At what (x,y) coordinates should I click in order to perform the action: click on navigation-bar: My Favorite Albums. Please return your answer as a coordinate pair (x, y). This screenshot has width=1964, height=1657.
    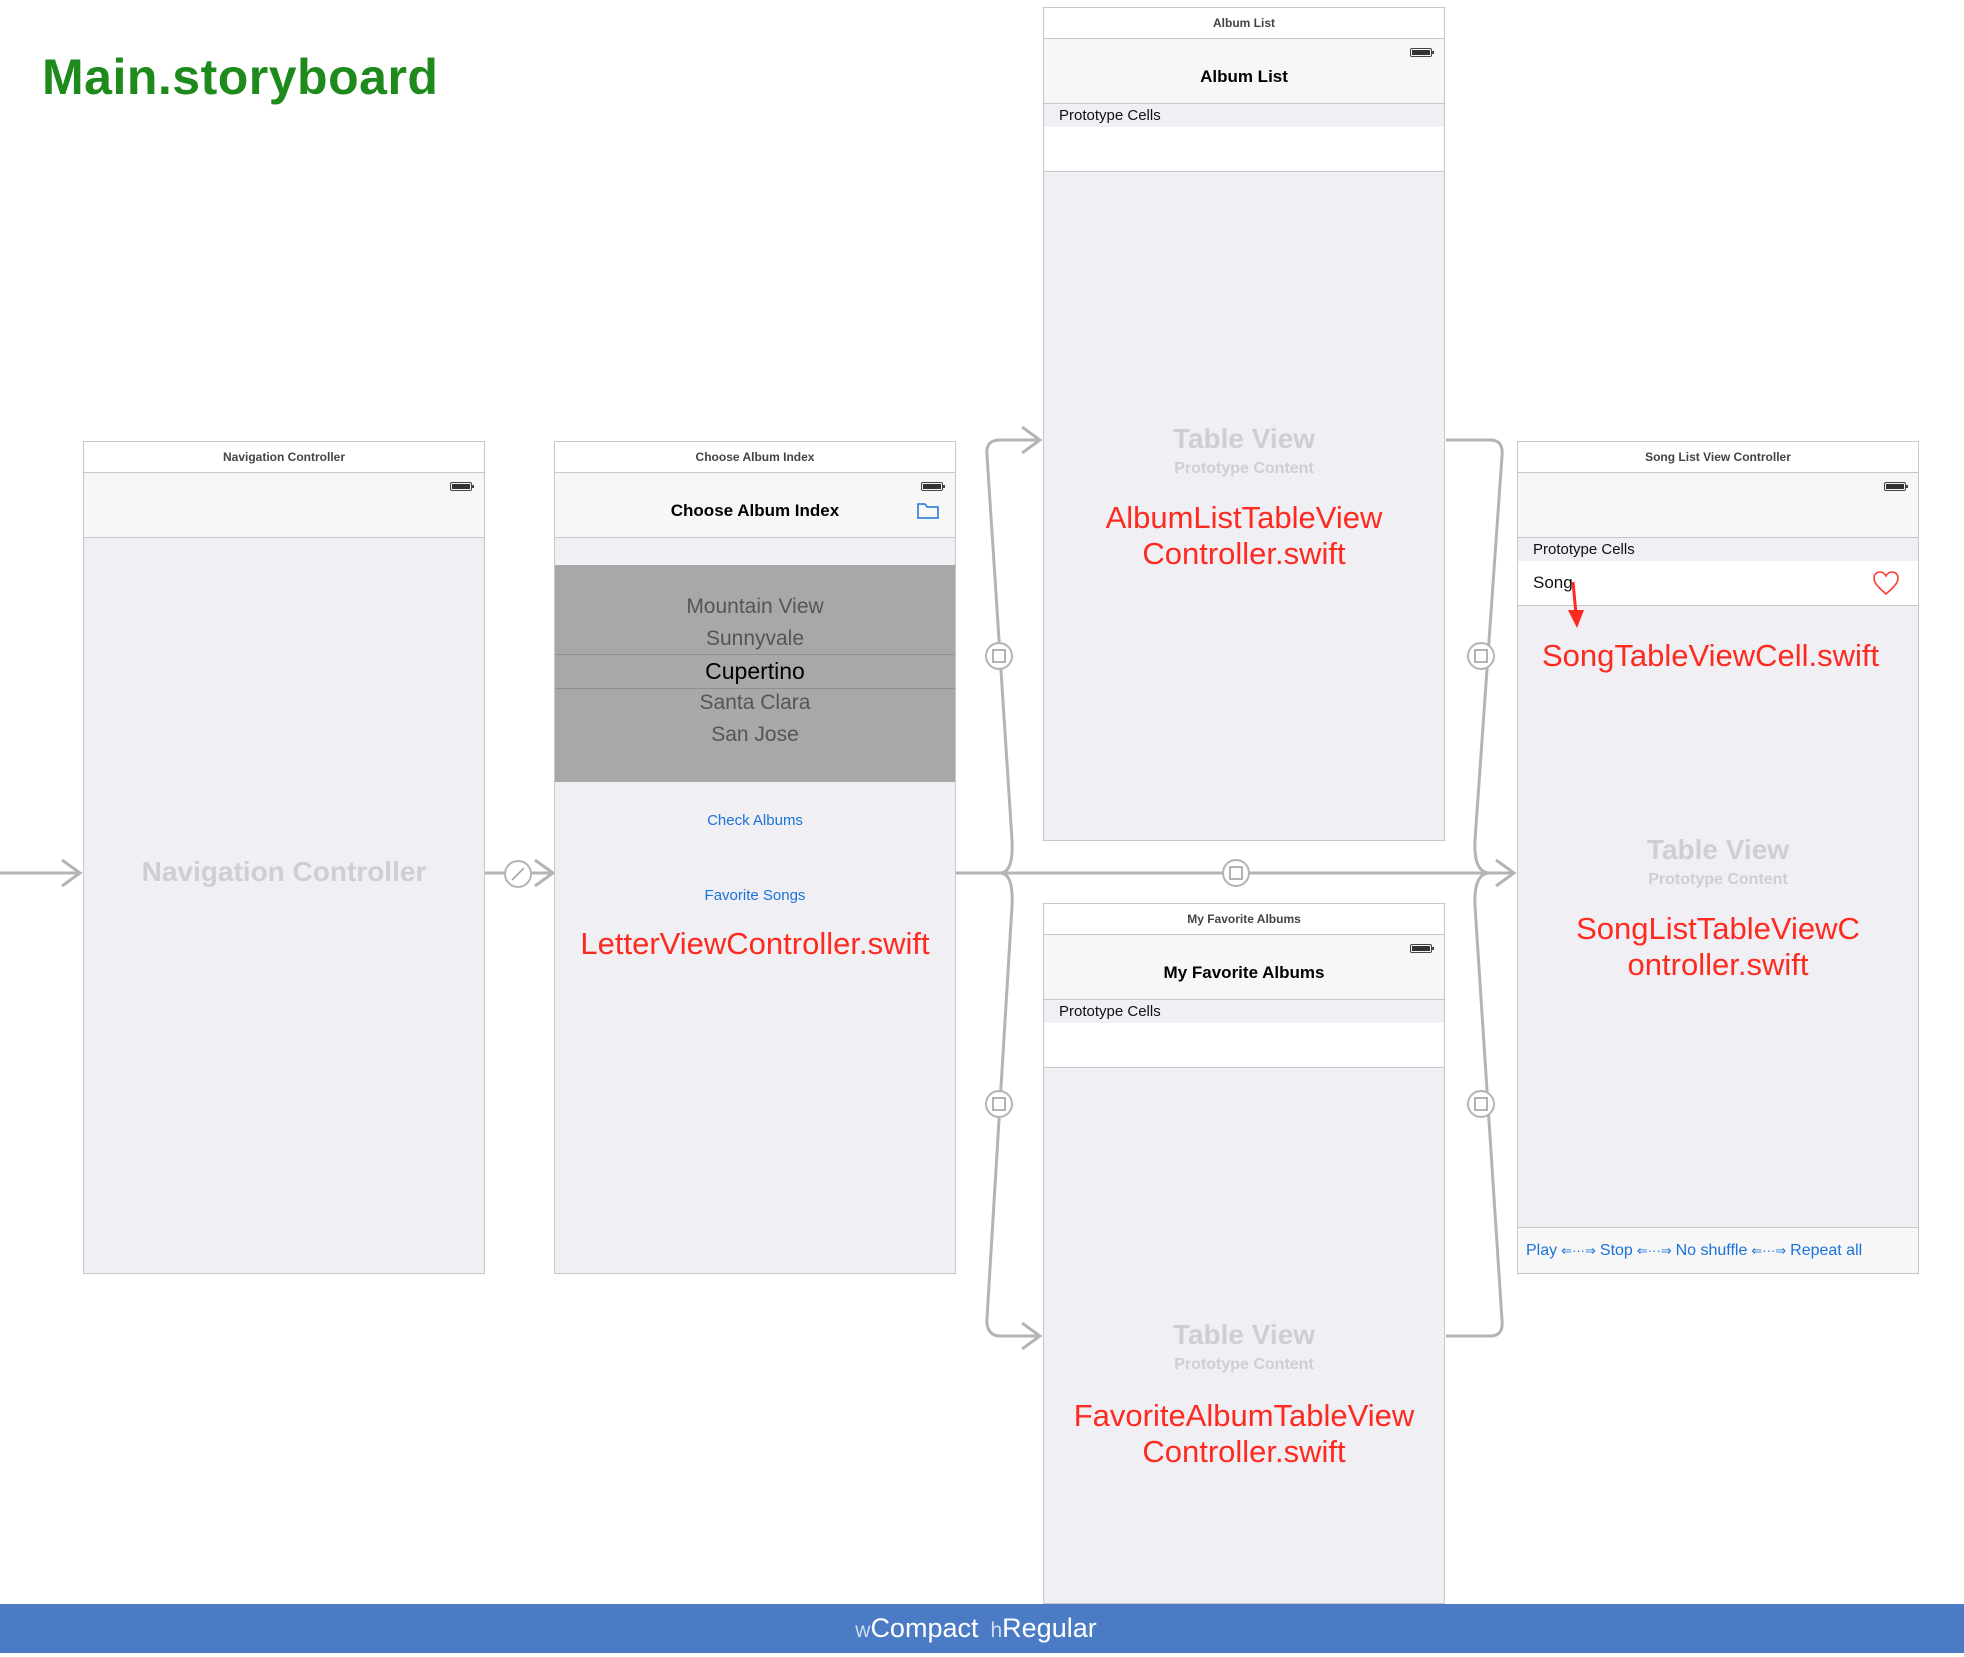
    Looking at the image, I should click on (1244, 967).